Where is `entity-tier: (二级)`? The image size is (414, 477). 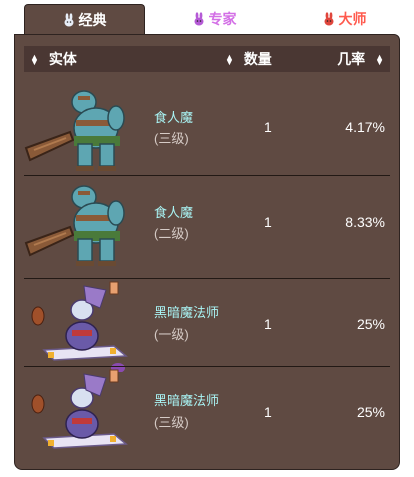
entity-tier: (二级) is located at coordinates (171, 233).